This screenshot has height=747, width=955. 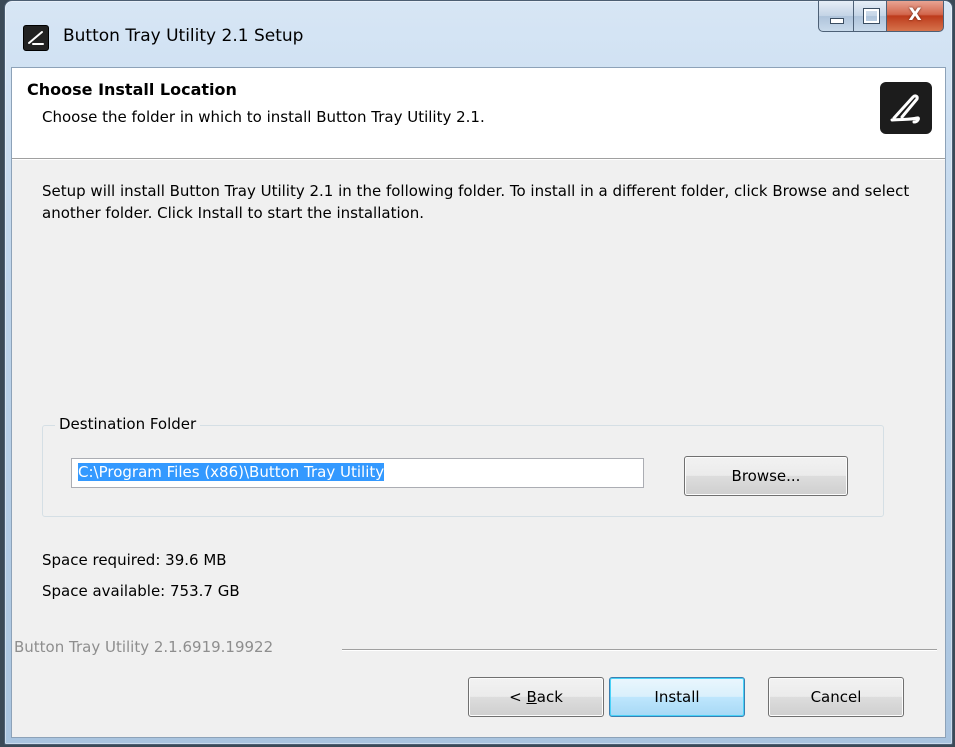 What do you see at coordinates (837, 21) in the screenshot?
I see `minimize-icon` at bounding box center [837, 21].